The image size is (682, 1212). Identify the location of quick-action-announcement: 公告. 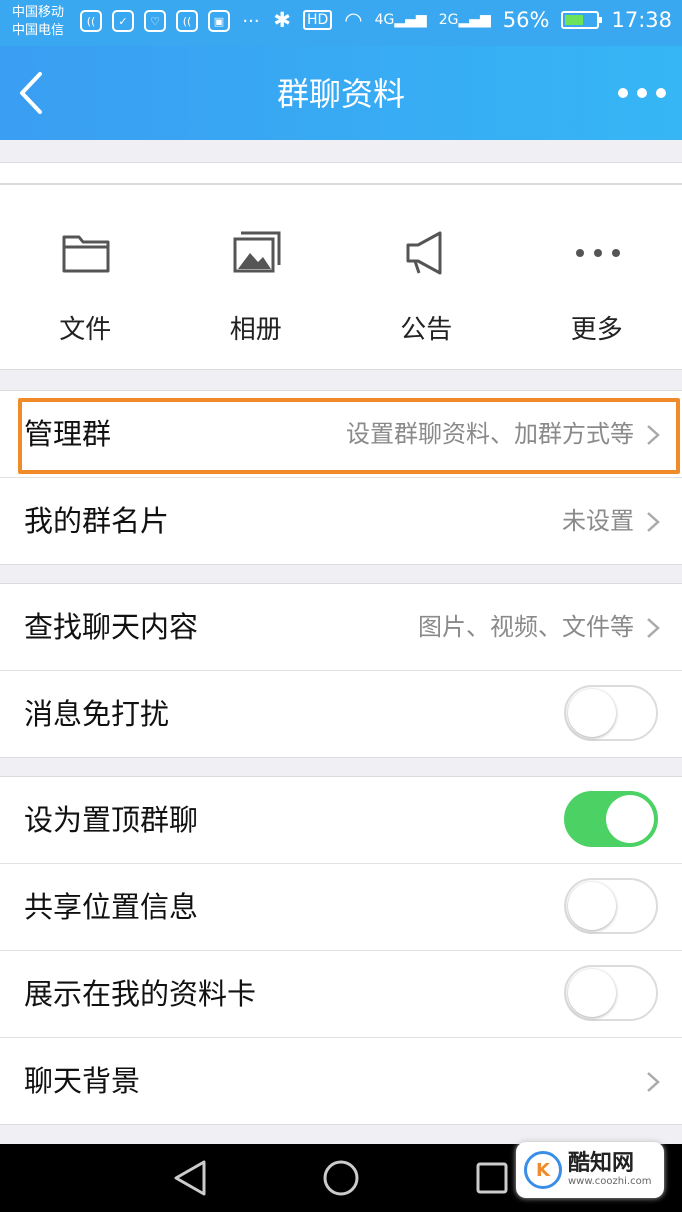
(426, 277).